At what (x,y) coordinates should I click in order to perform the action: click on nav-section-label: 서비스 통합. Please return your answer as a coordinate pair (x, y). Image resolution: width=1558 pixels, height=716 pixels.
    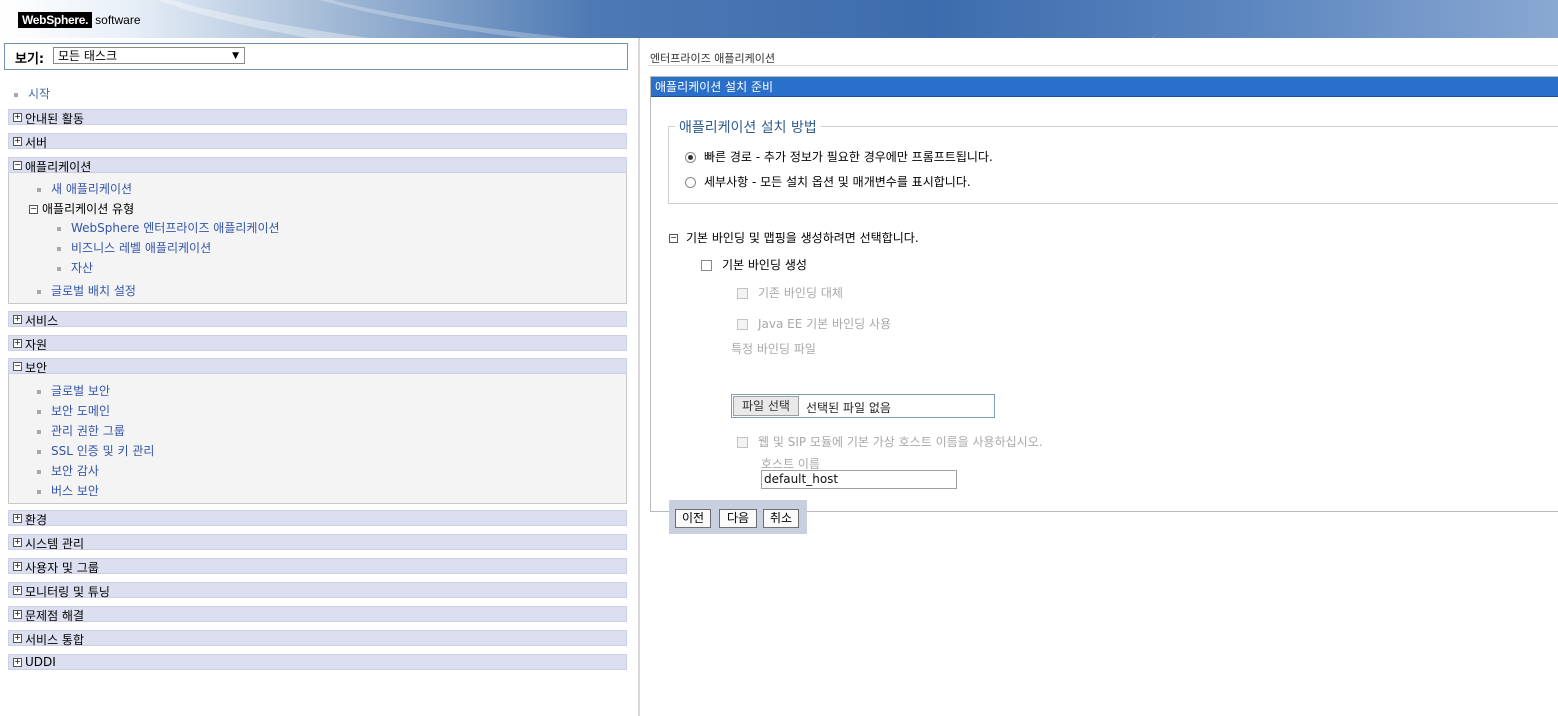
    Looking at the image, I should click on (55, 640).